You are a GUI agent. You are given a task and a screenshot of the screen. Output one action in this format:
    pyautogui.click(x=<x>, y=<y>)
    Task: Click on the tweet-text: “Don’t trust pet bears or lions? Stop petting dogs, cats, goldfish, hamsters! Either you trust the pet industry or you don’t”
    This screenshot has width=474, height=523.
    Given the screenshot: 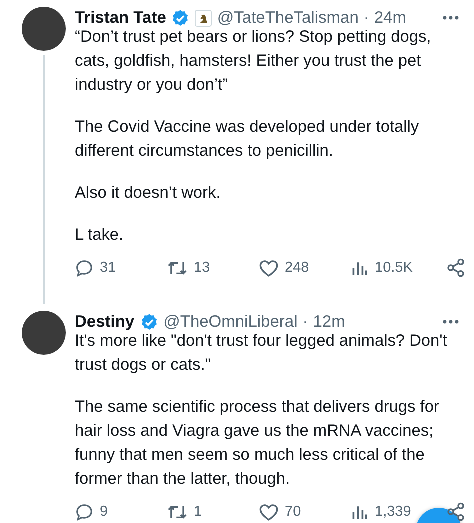 What is the action you would take?
    pyautogui.click(x=253, y=61)
    